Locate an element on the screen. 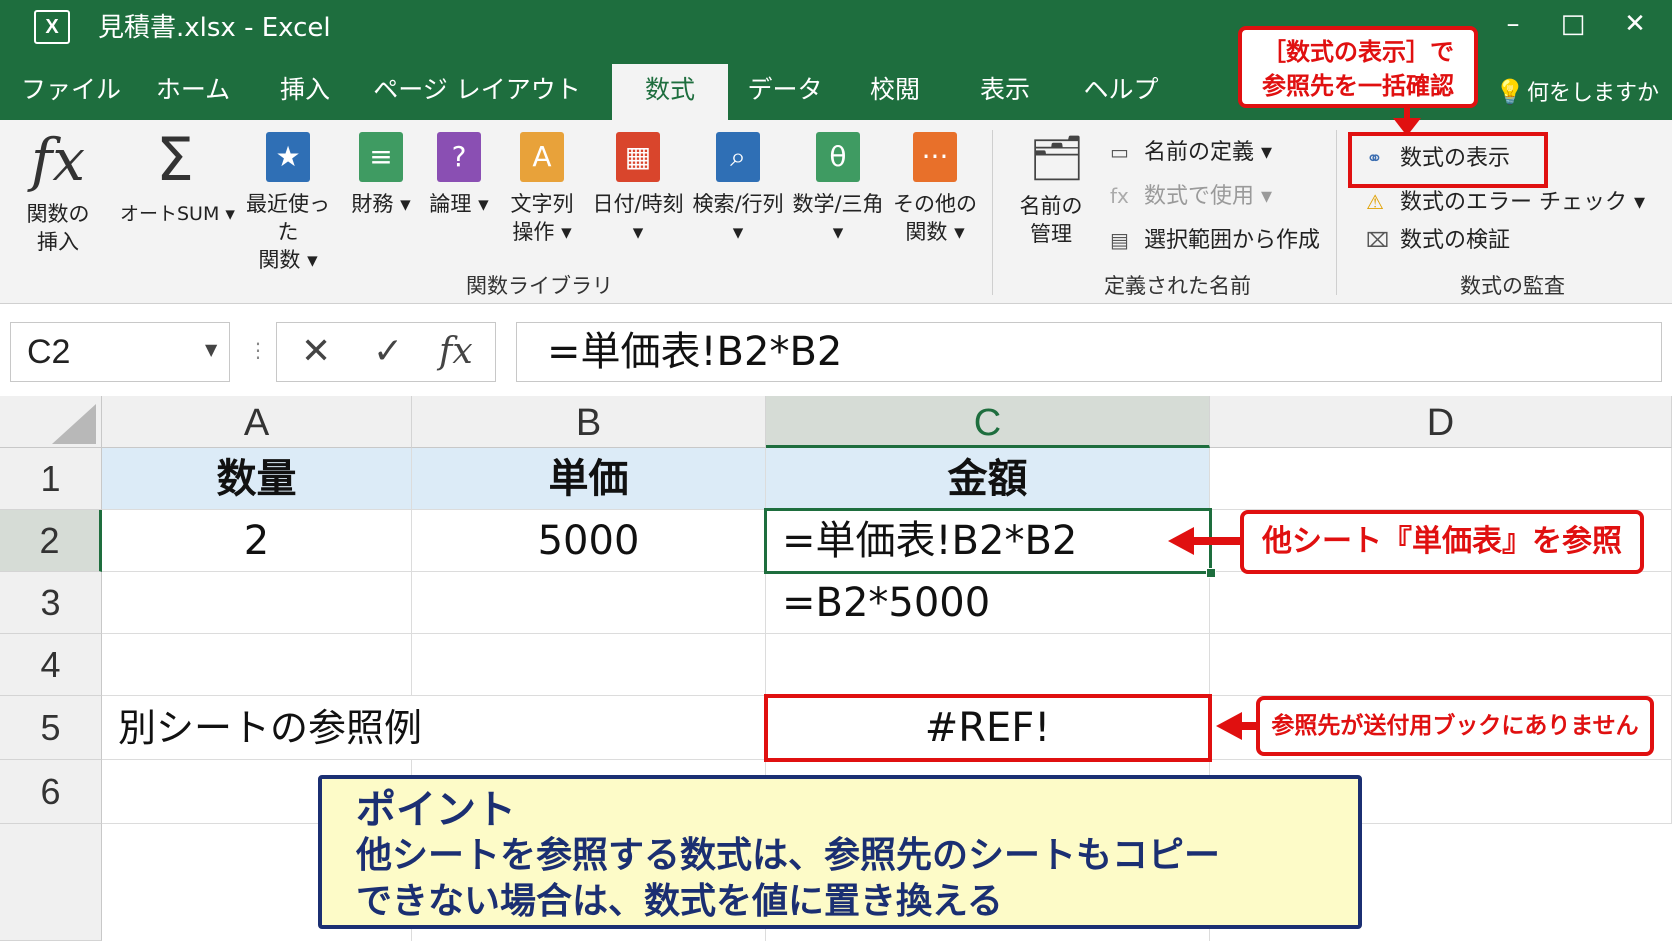 This screenshot has width=1672, height=941. row-header-5: 5 is located at coordinates (51, 728).